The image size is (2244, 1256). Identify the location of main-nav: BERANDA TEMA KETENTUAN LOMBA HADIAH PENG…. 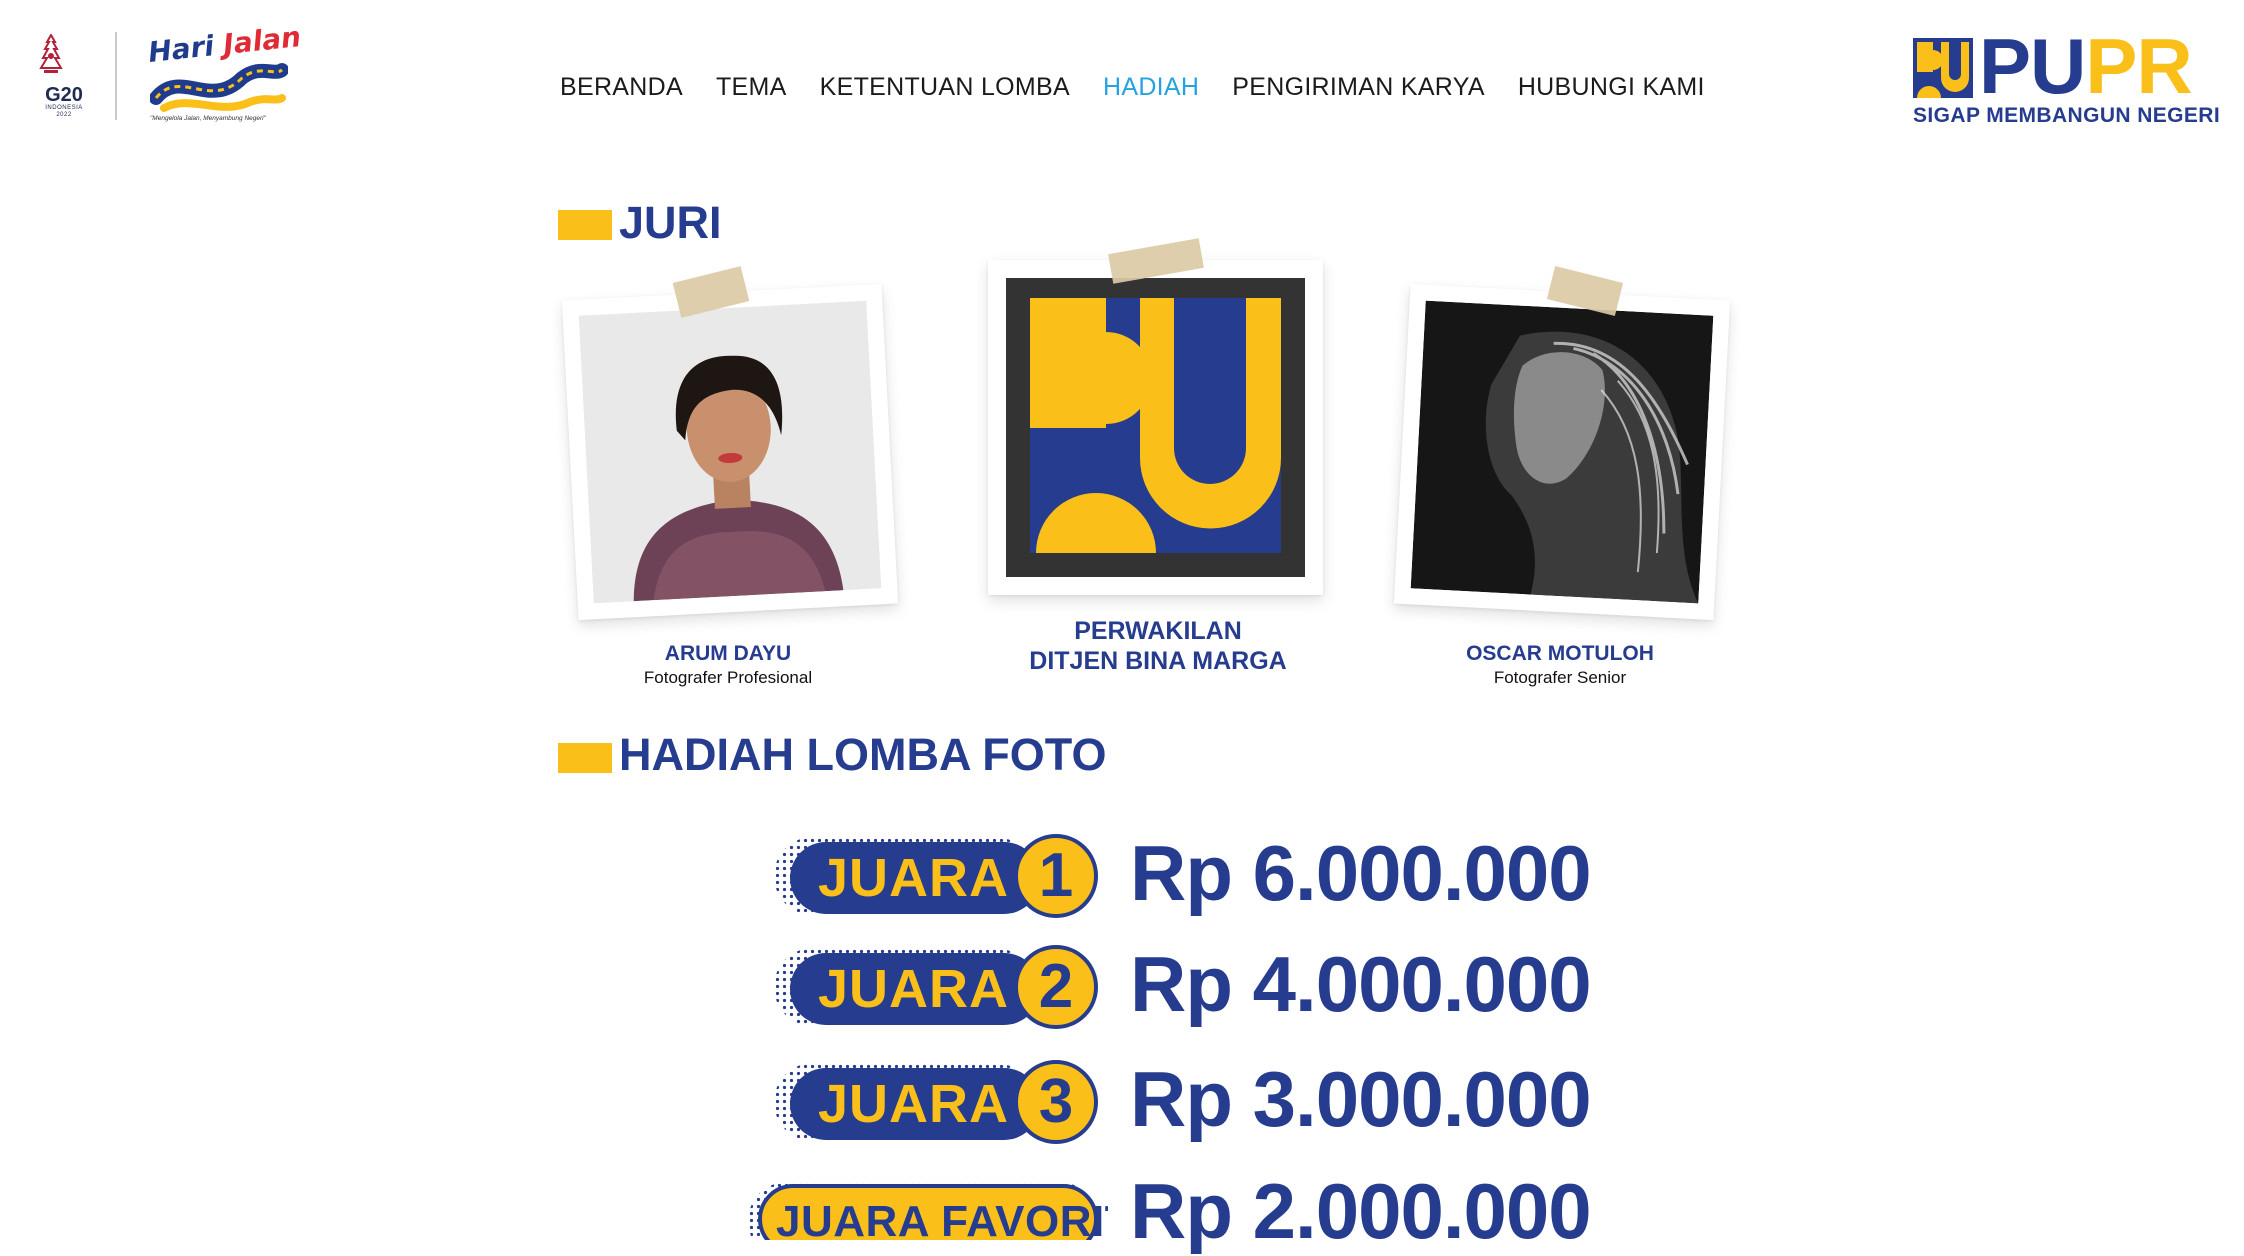
(1132, 87).